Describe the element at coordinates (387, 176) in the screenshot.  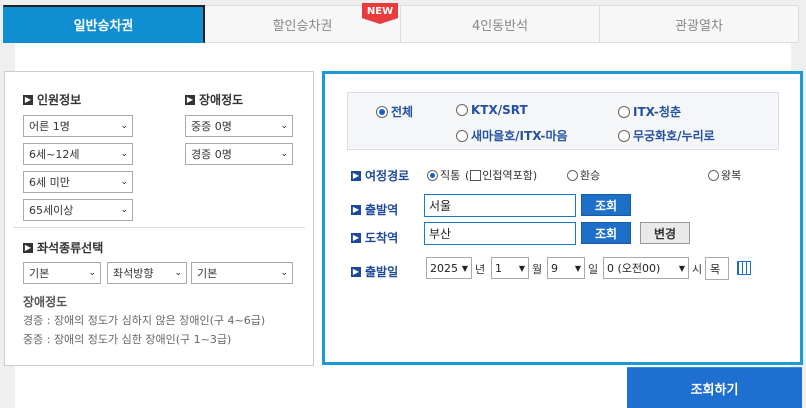
I see `field-label: 여정경로` at that location.